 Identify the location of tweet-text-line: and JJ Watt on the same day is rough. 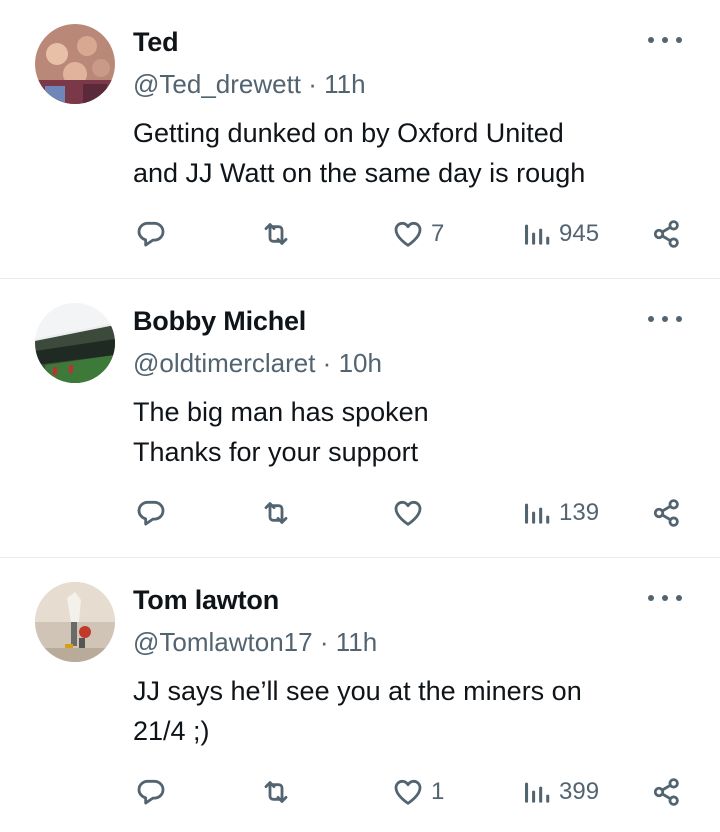
(359, 173).